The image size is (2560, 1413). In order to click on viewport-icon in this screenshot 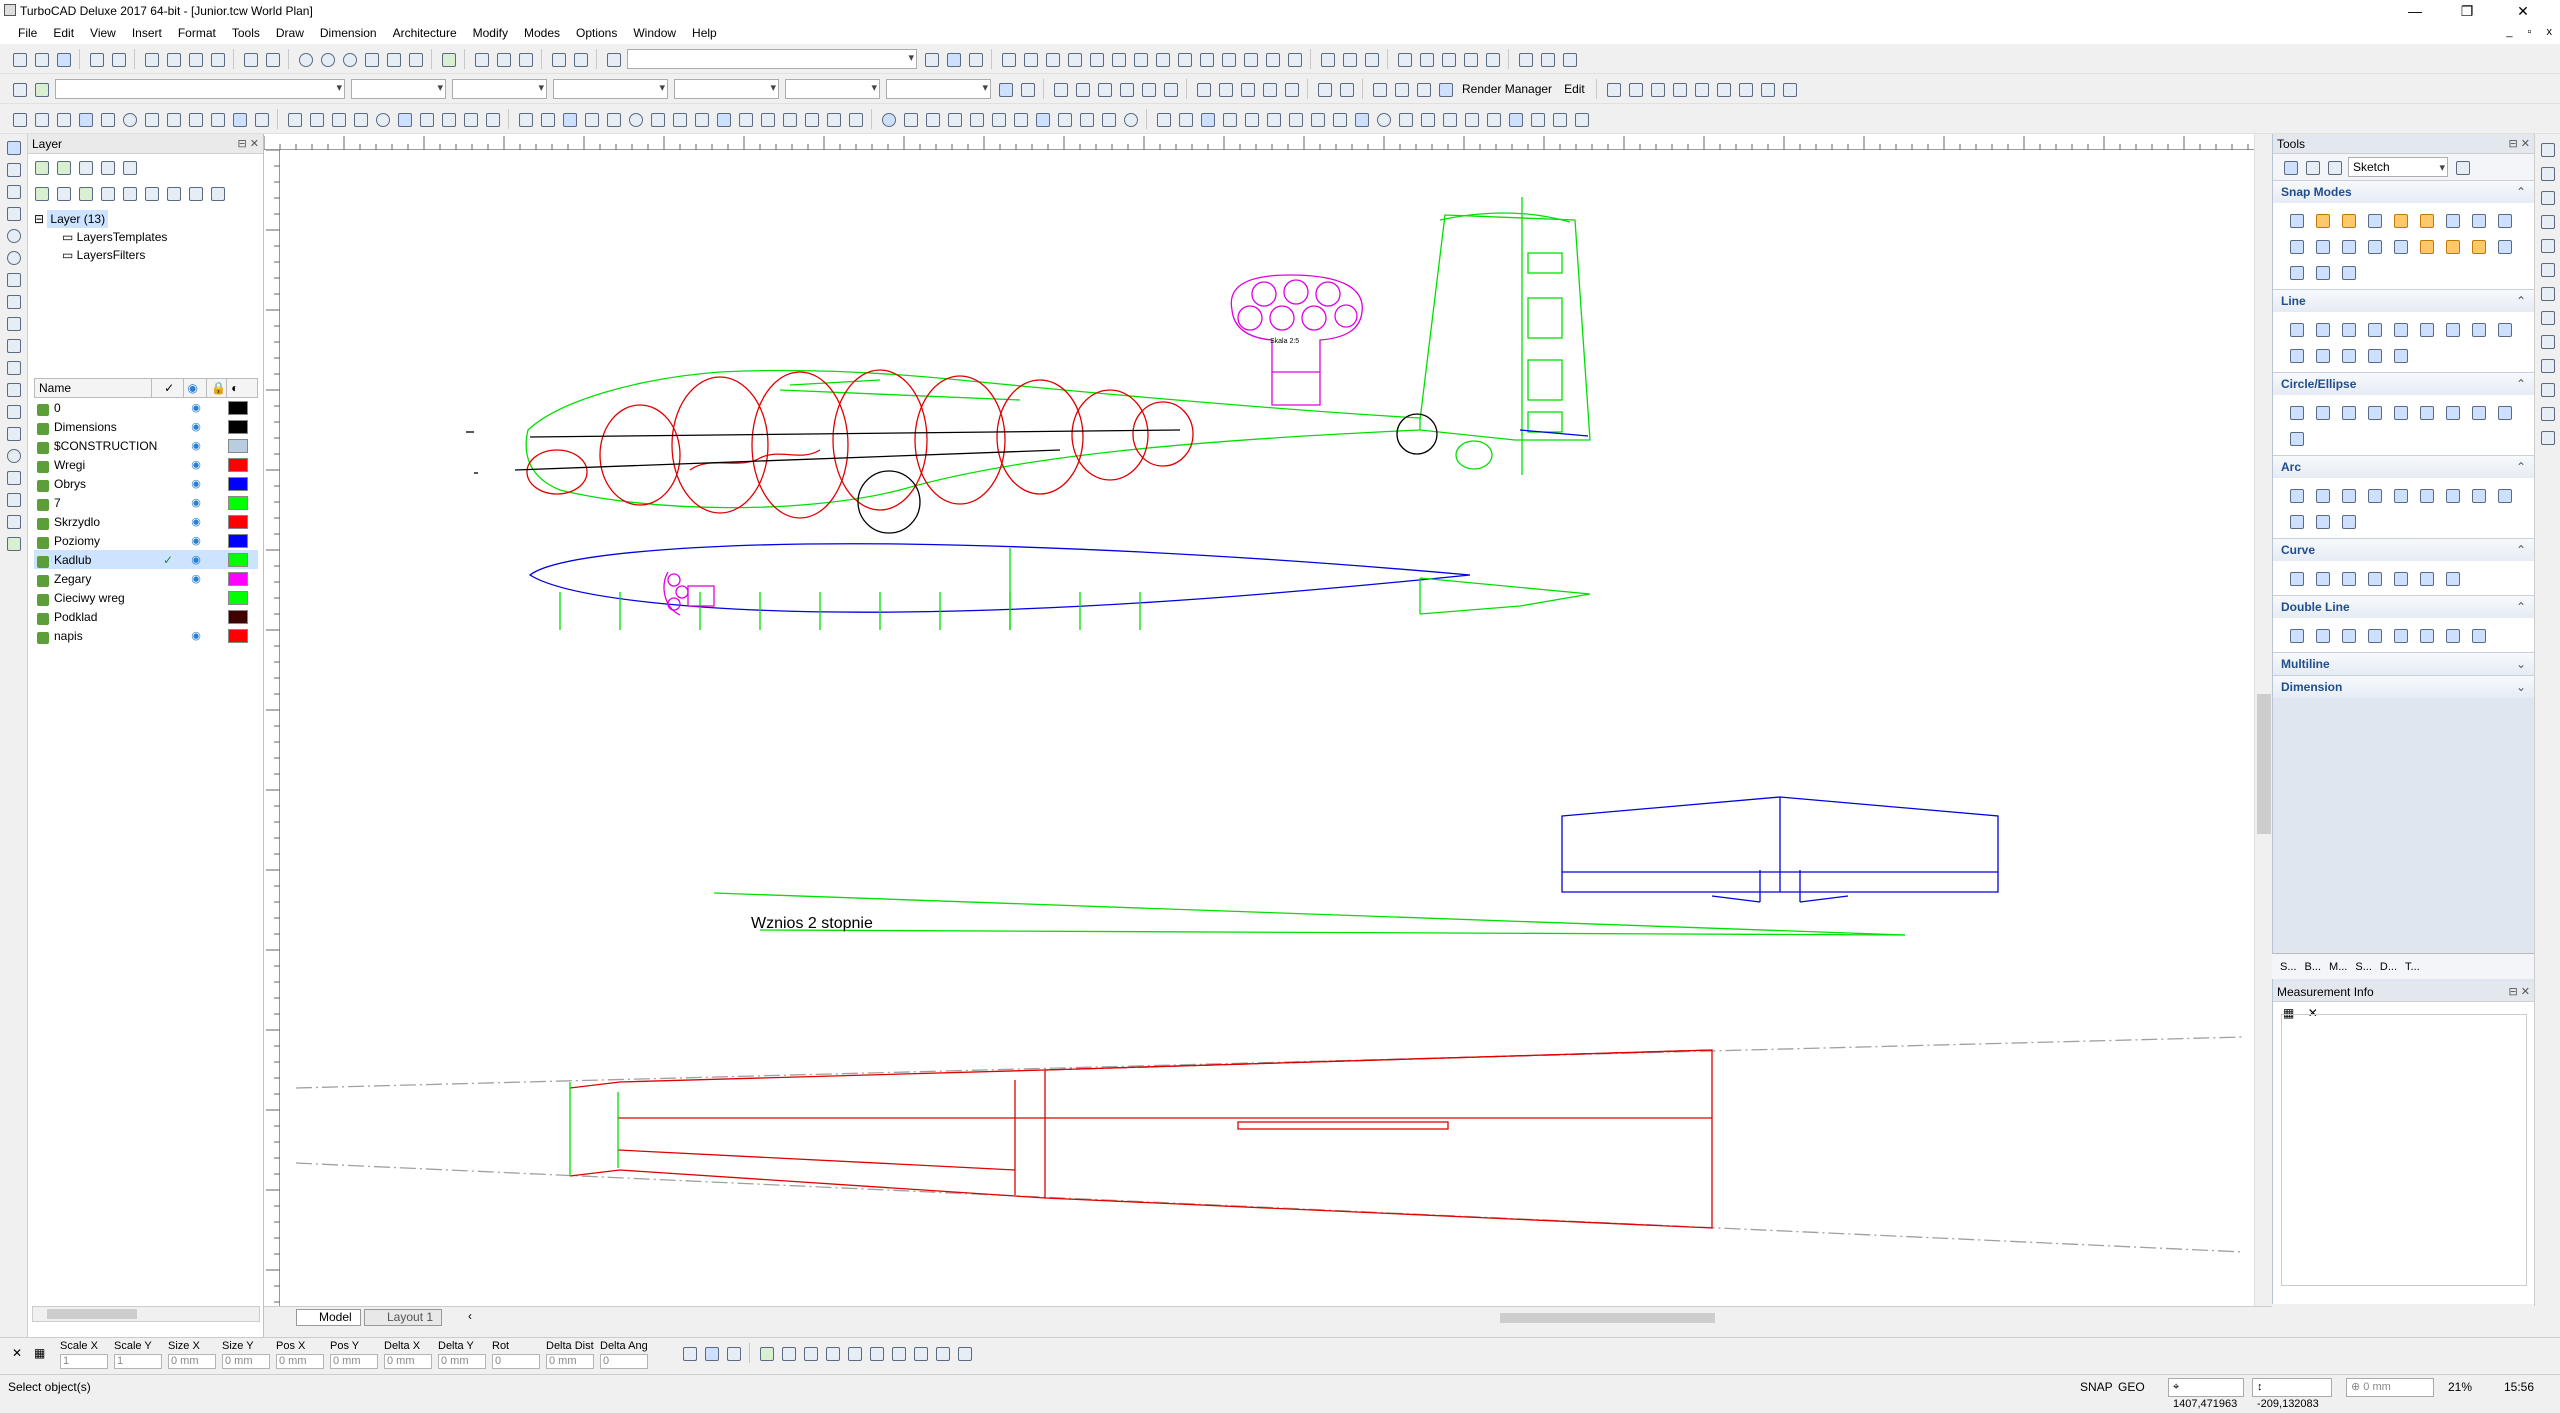, I will do `click(360, 119)`.